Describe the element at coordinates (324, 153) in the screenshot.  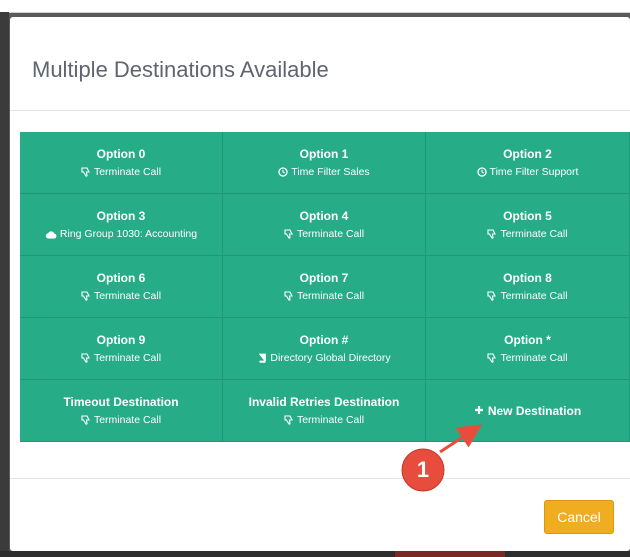
I see `option-title: Option 1` at that location.